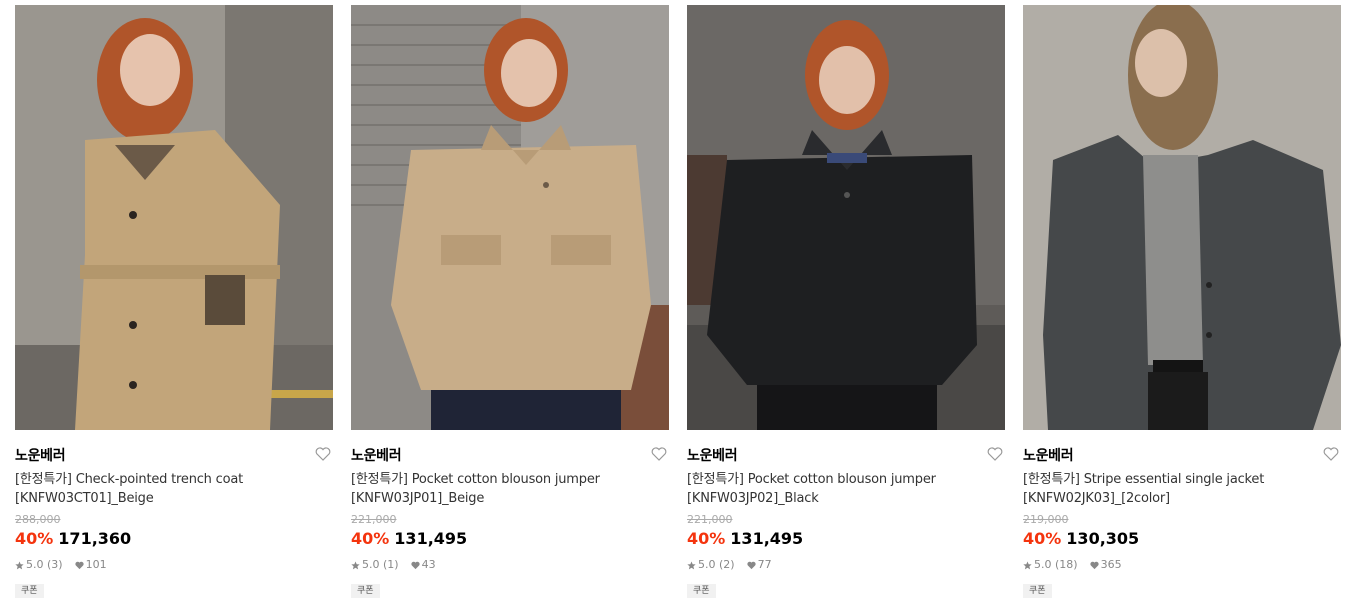 Image resolution: width=1350 pixels, height=598 pixels. What do you see at coordinates (727, 564) in the screenshot?
I see `review-count: (2)` at bounding box center [727, 564].